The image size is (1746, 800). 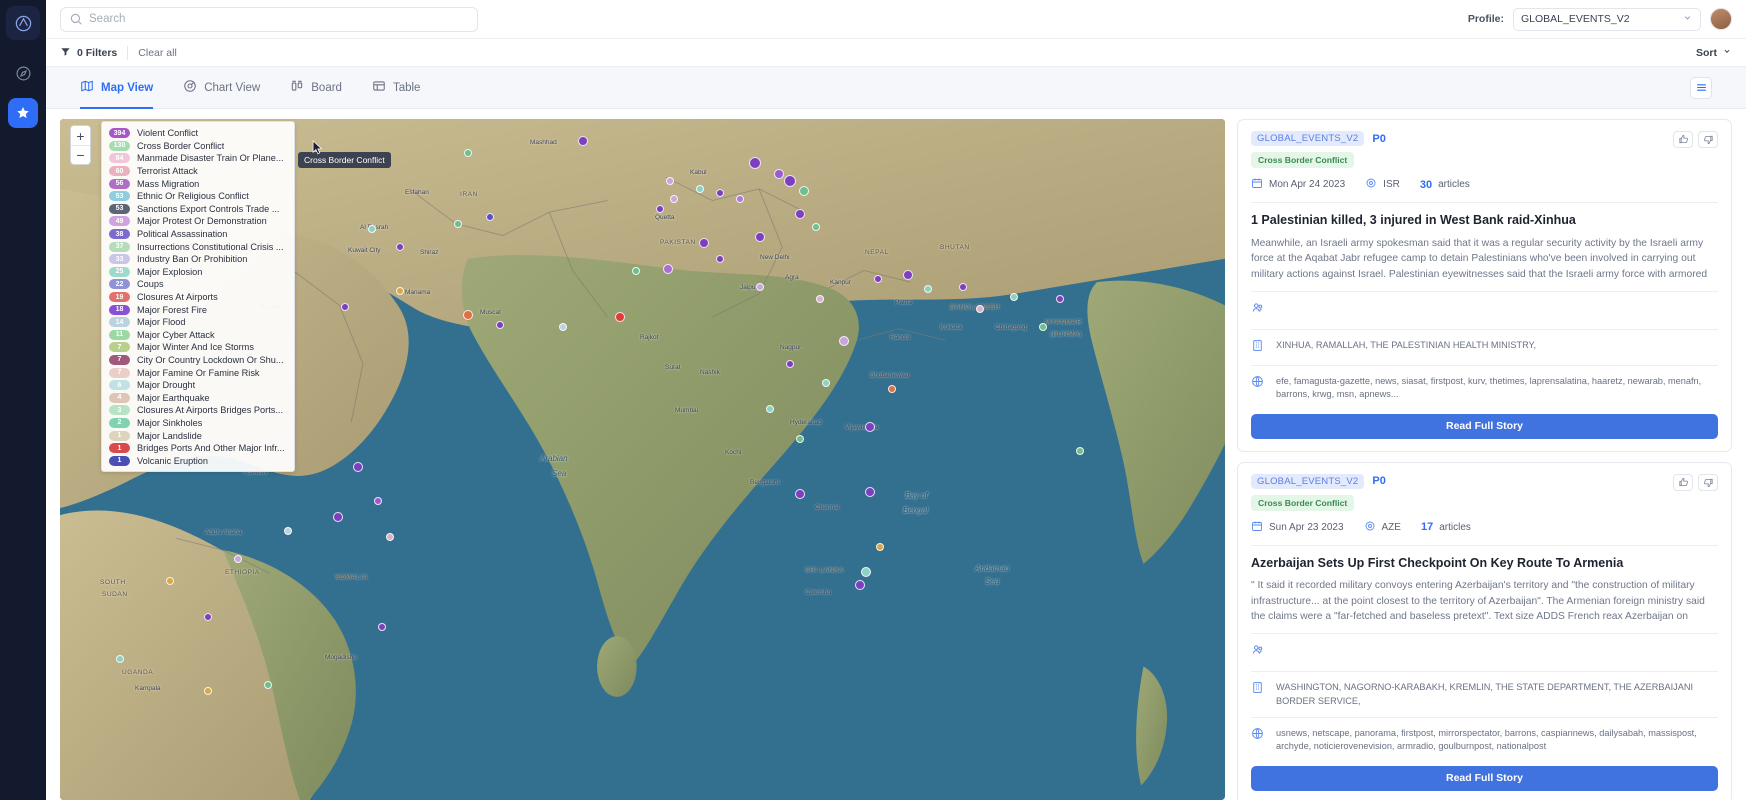 I want to click on filters-button: 0 Filters, so click(x=88, y=53).